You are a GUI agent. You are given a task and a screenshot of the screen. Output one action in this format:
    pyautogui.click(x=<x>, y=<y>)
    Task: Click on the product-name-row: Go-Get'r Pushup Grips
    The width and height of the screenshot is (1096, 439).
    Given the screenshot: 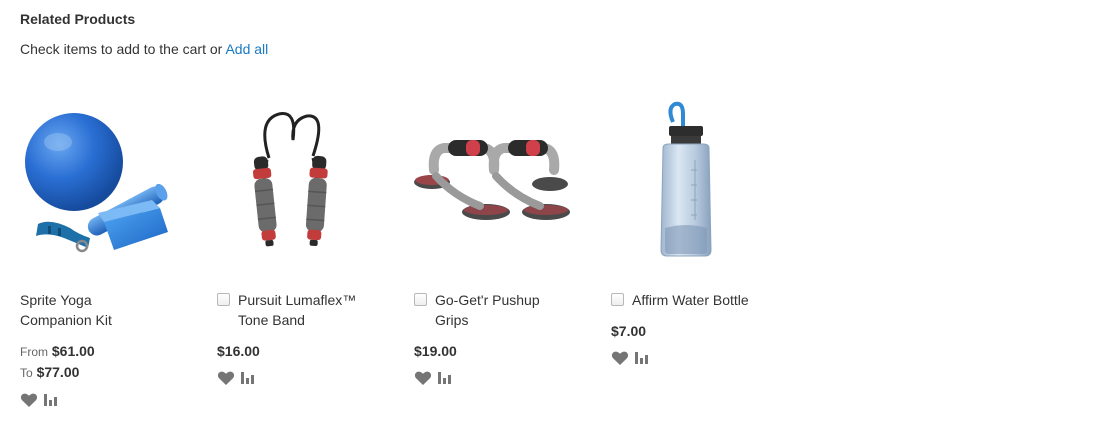 What is the action you would take?
    pyautogui.click(x=504, y=310)
    